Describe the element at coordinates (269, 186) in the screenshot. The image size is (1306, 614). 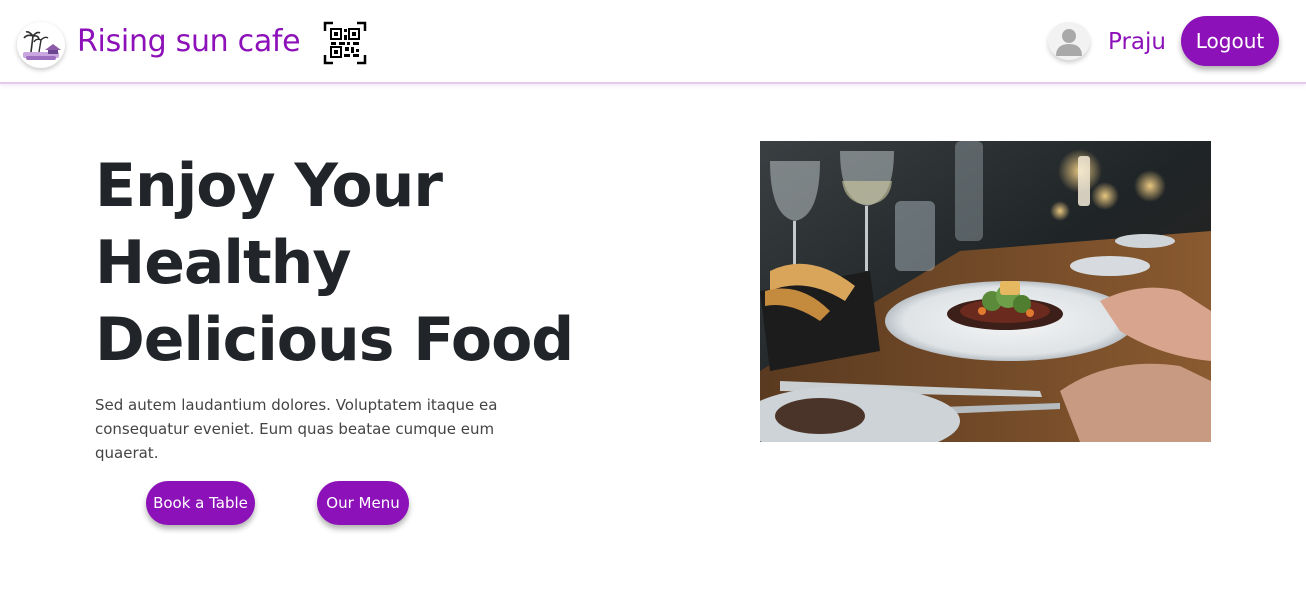
I see `hero-title-line-1: Enjoy Your` at that location.